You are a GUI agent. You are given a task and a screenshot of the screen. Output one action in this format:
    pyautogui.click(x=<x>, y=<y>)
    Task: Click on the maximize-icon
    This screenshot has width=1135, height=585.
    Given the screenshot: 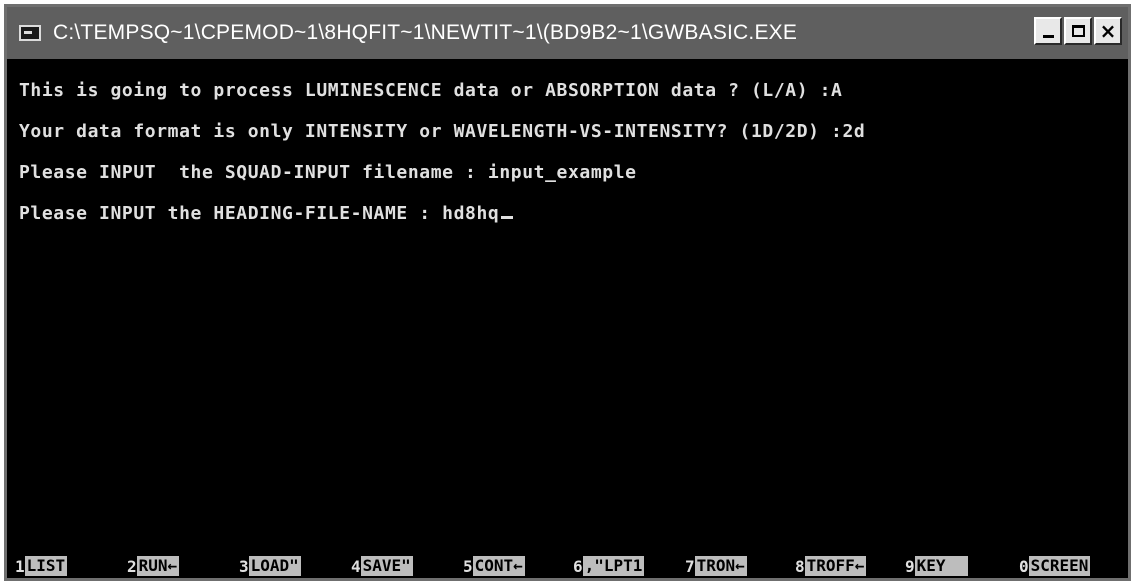 What is the action you would take?
    pyautogui.click(x=1078, y=31)
    